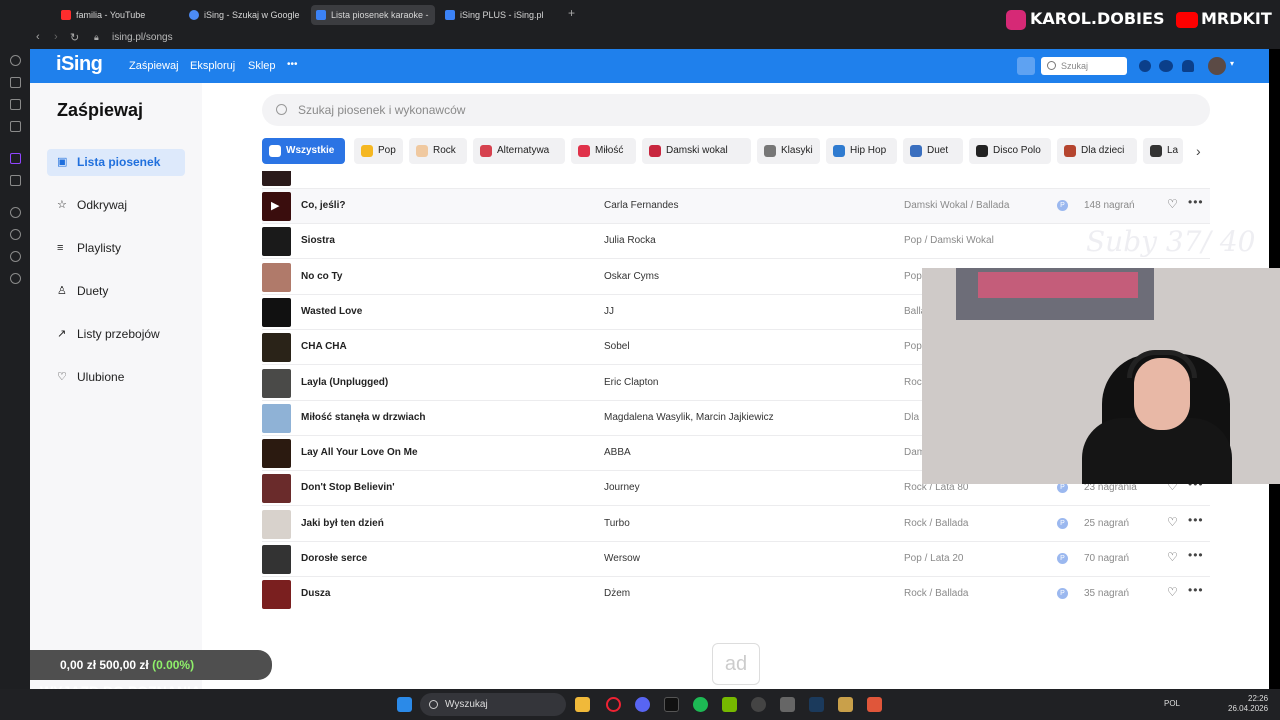 Image resolution: width=1280 pixels, height=720 pixels. I want to click on category-chip: Alternatywa, so click(519, 151).